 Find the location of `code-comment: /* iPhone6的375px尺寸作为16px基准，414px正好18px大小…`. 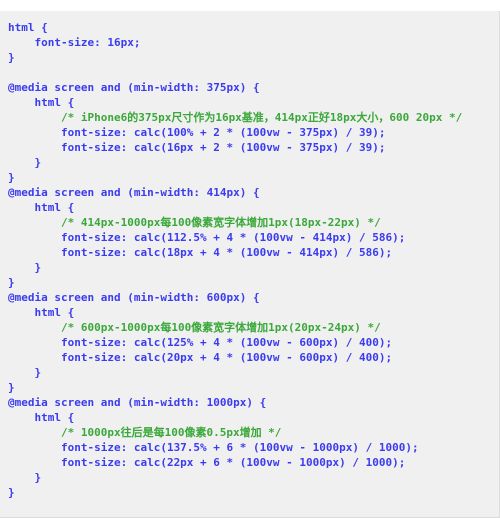

code-comment: /* iPhone6的375px尺寸作为16px基准，414px正好18px大小… is located at coordinates (235, 117).